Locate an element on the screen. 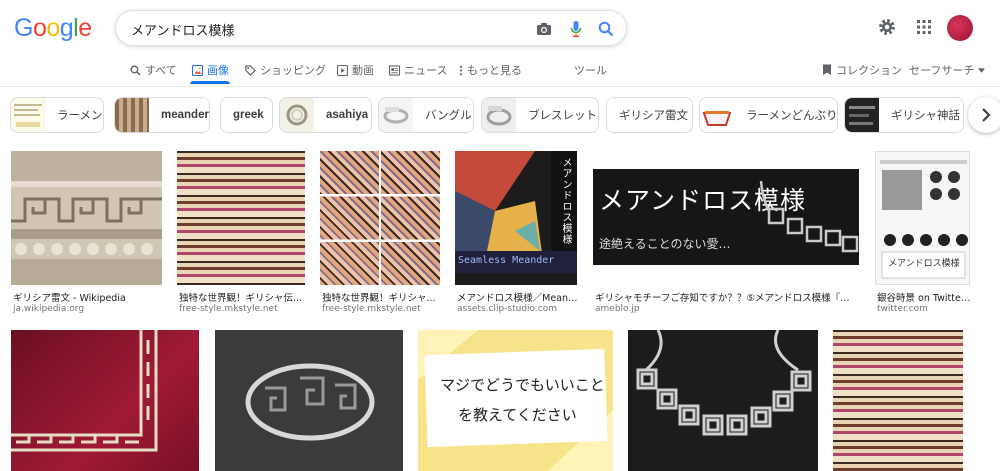  tab-label: 画像 is located at coordinates (218, 70).